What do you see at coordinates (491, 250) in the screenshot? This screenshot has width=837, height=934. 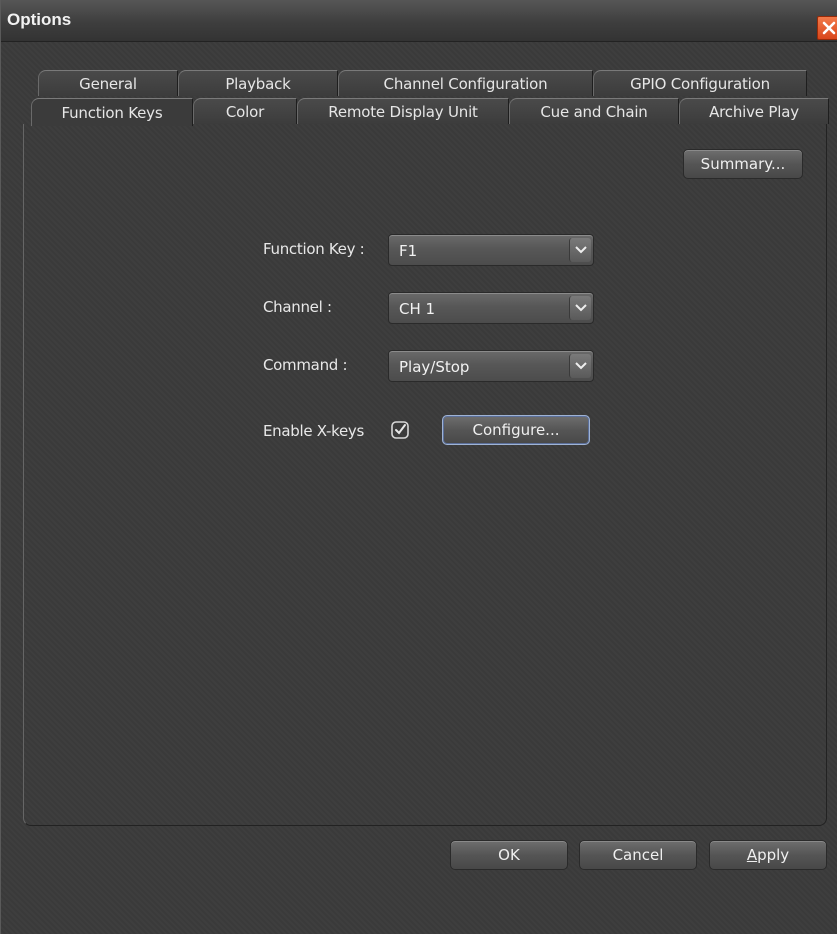 I see `function-key-select: F1` at bounding box center [491, 250].